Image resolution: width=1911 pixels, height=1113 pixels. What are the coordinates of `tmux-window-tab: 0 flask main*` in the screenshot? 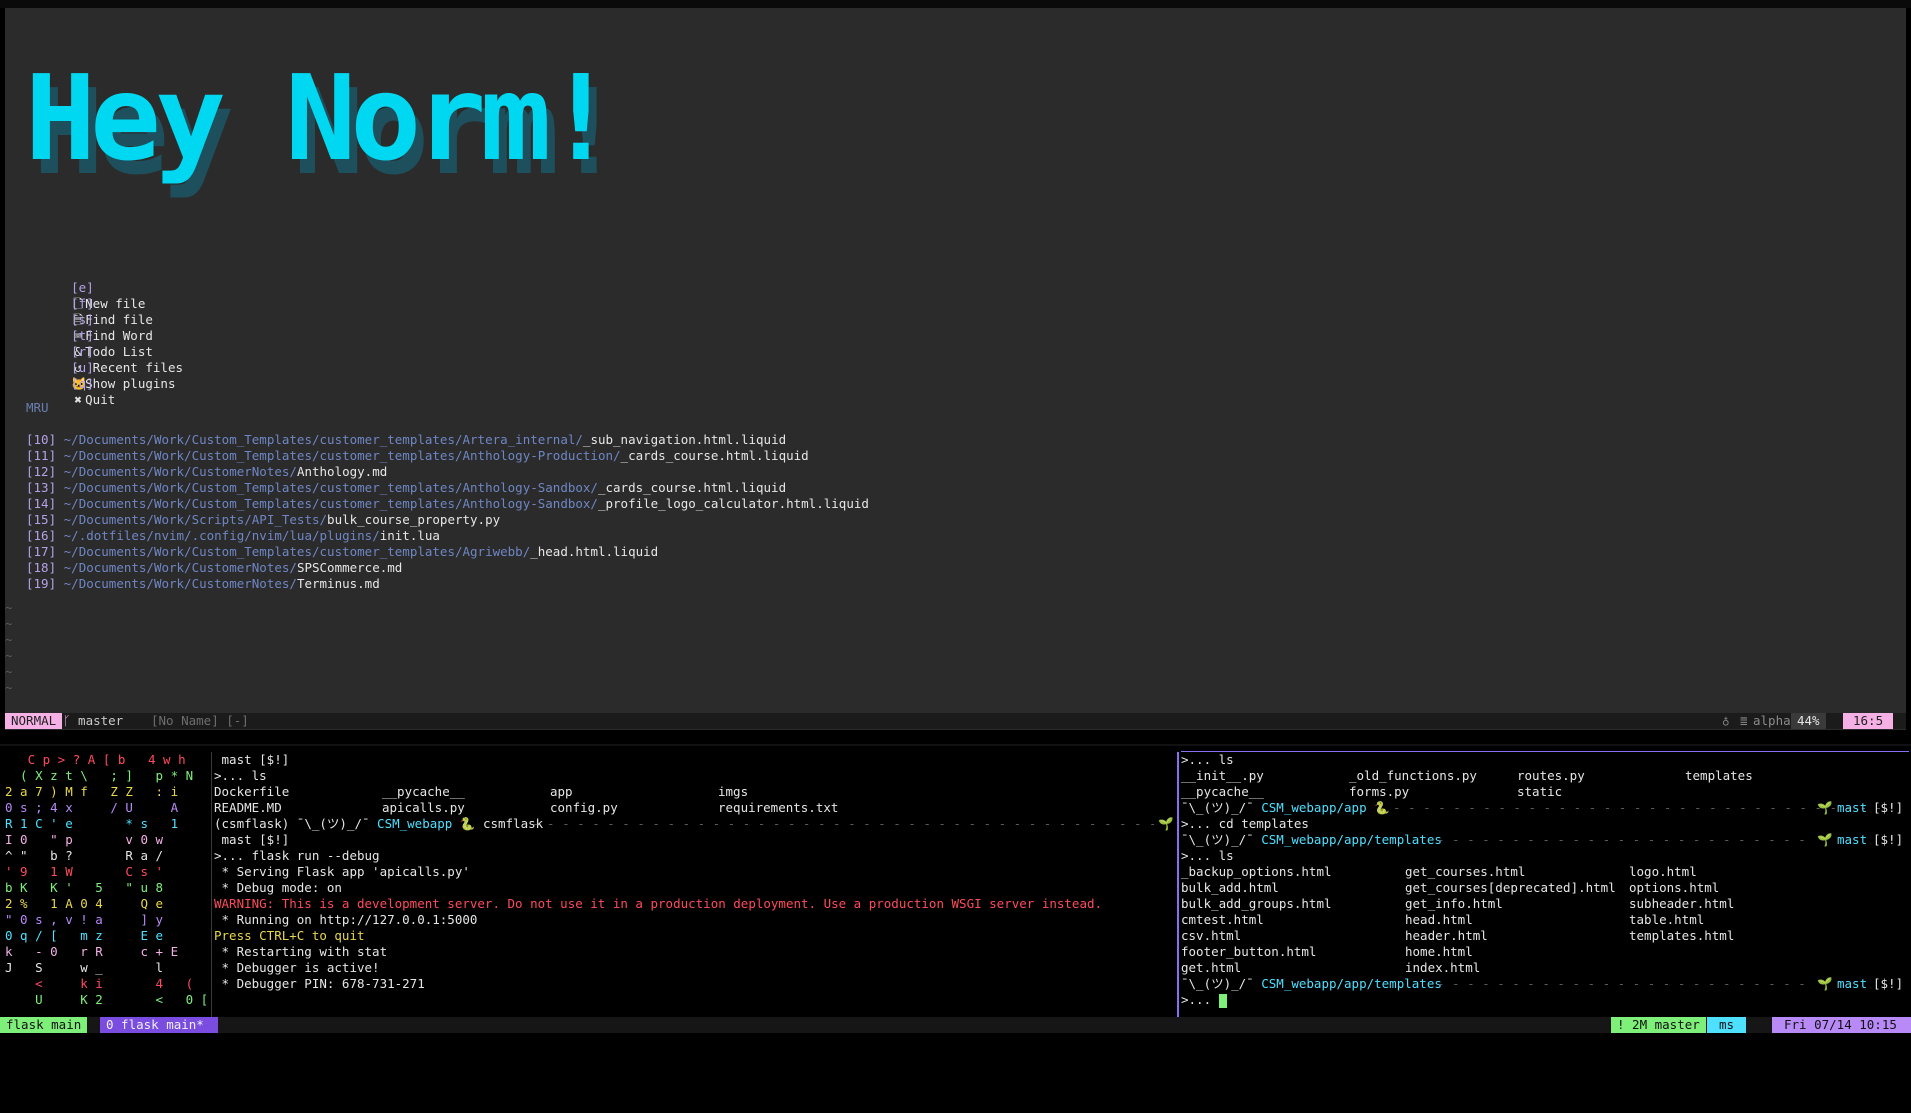 It's located at (159, 1025).